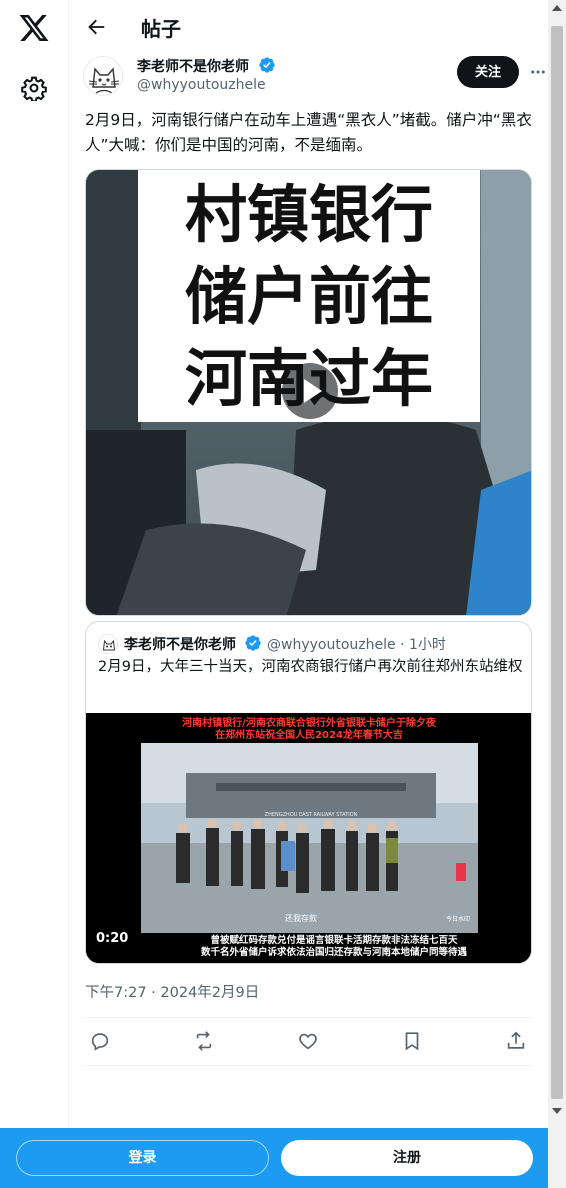 The image size is (566, 1188). Describe the element at coordinates (172, 991) in the screenshot. I see `post-timestamp: 下午7:27 · 2024年2月9日` at that location.